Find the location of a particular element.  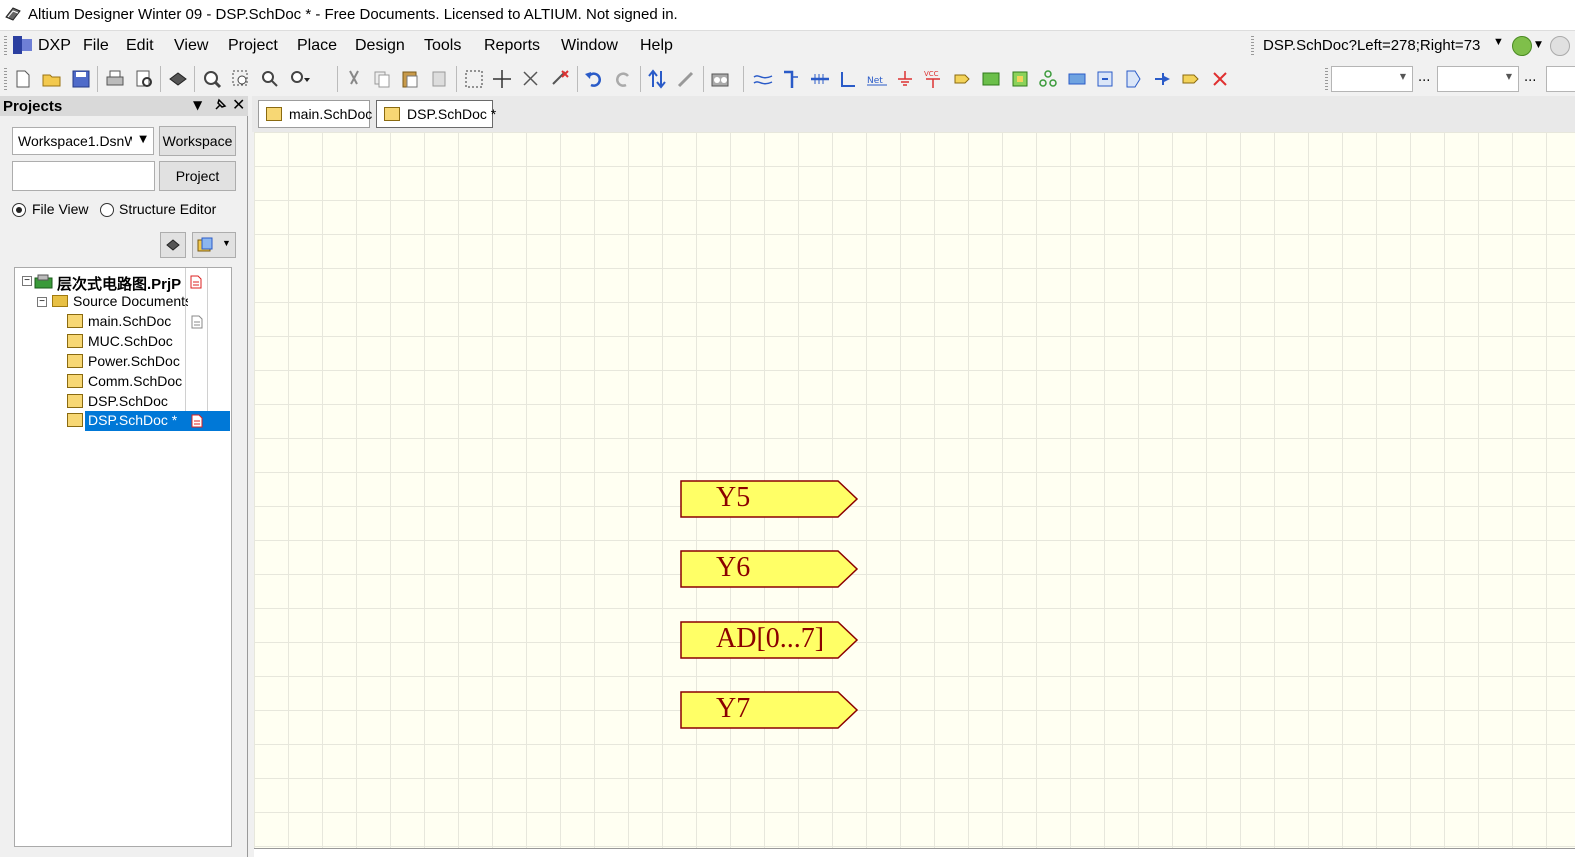

menu-place: Place is located at coordinates (317, 46).